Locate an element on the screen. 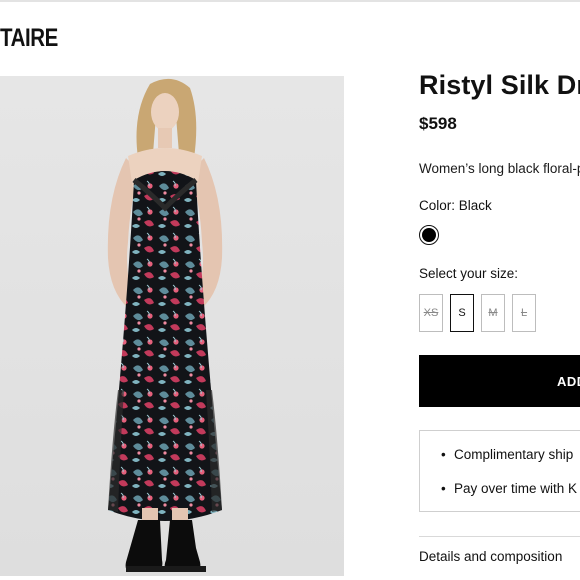 This screenshot has height=580, width=580. brand-logo: TAIRE is located at coordinates (29, 38).